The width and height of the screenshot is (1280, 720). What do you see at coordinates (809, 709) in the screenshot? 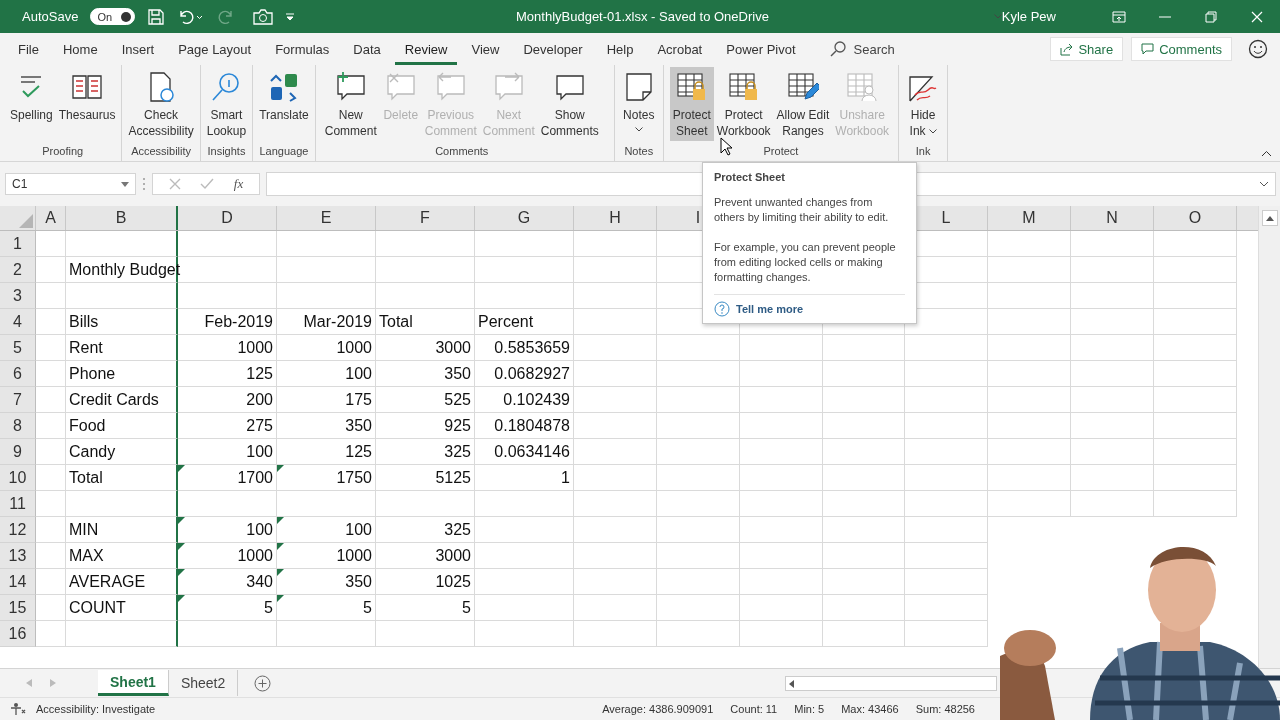
I see `status-stat: Min: 5` at bounding box center [809, 709].